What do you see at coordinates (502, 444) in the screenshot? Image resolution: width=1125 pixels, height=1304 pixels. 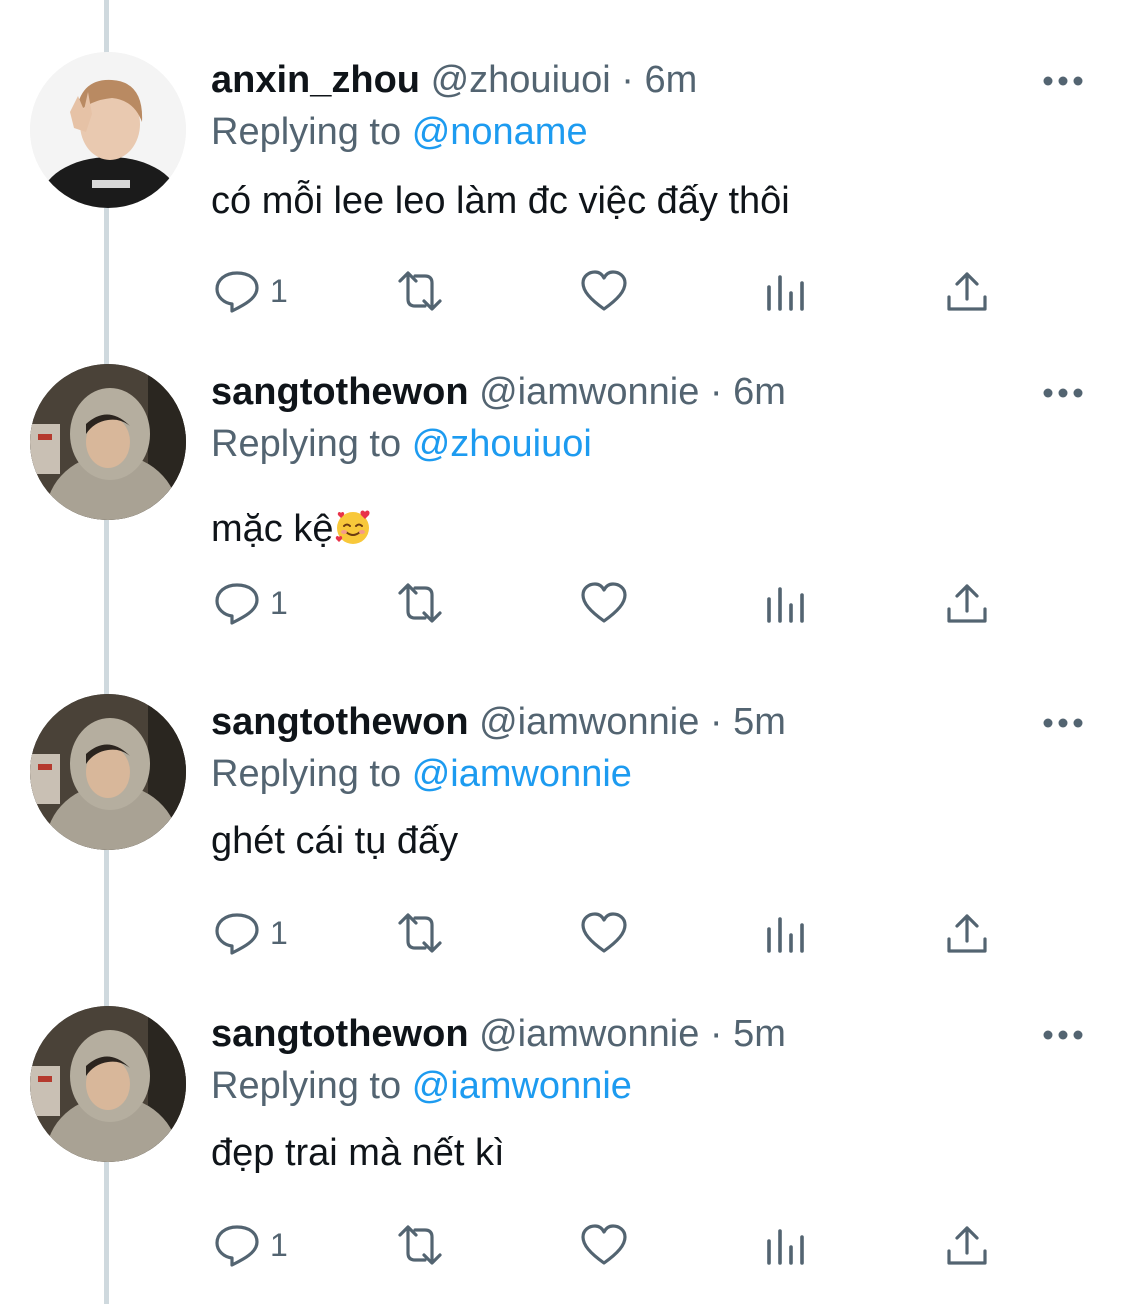 I see `mention-link: @zhouiuoi` at bounding box center [502, 444].